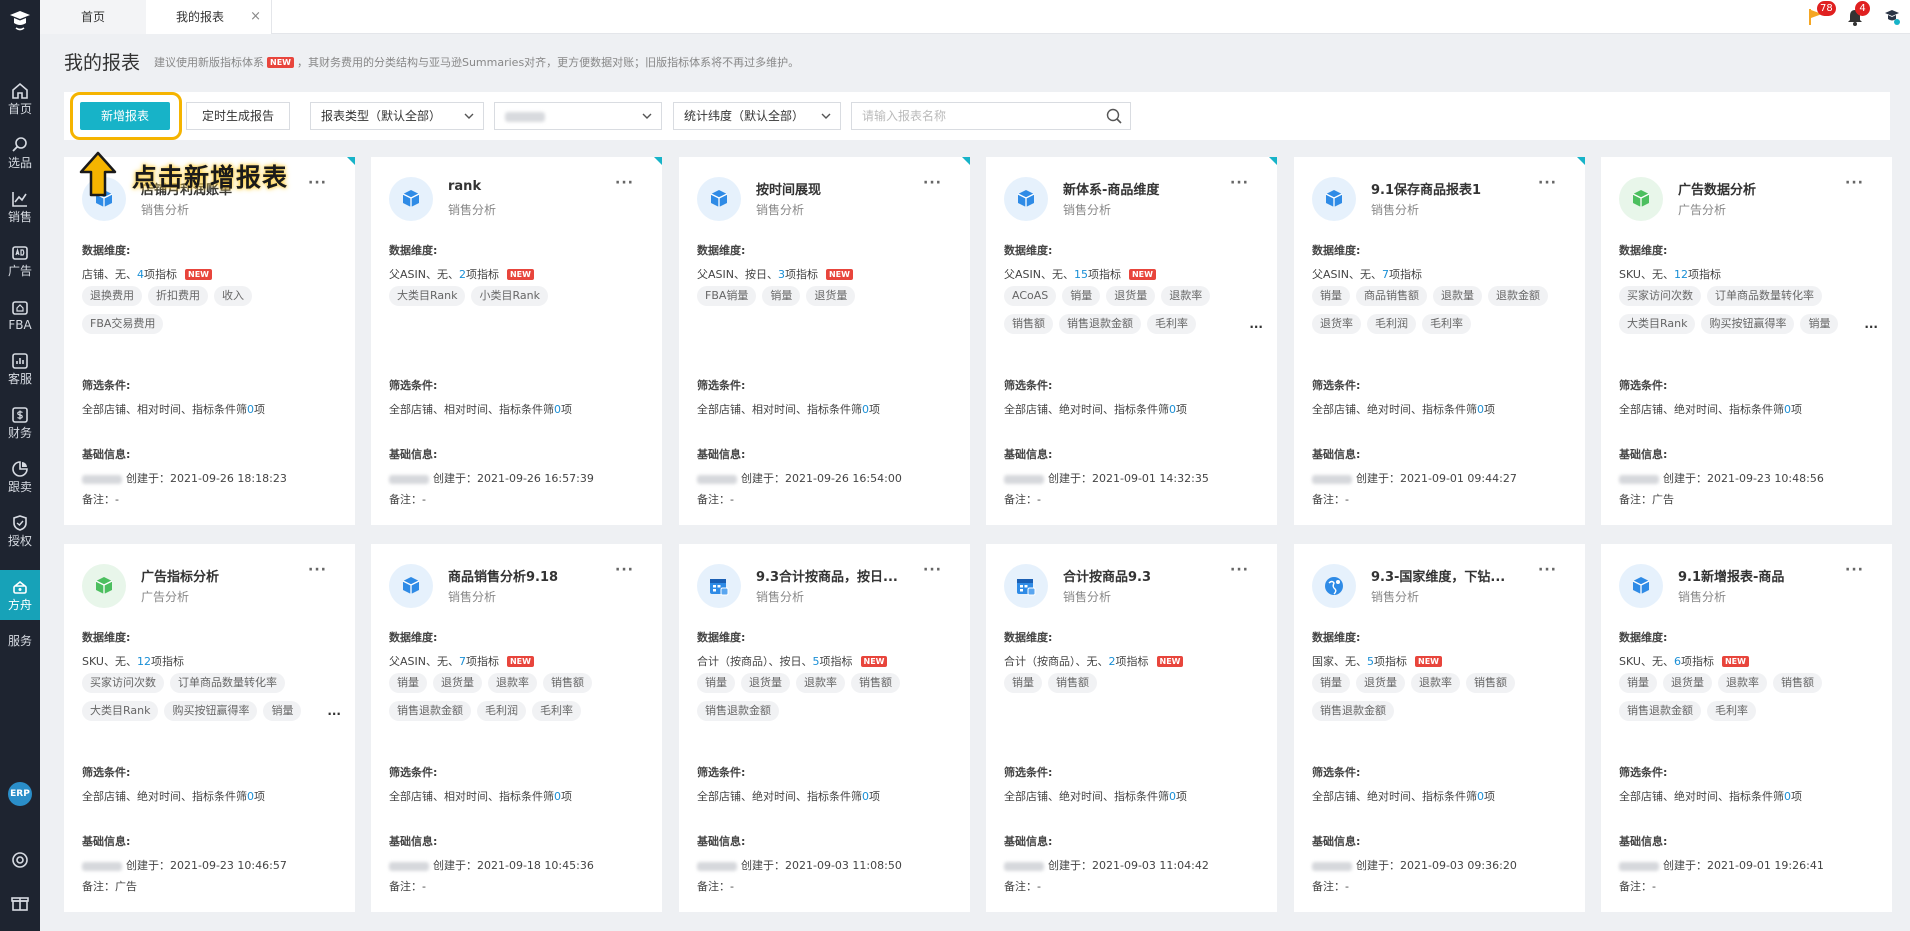  Describe the element at coordinates (427, 296) in the screenshot. I see `metric-tag: 大类目Rank` at that location.